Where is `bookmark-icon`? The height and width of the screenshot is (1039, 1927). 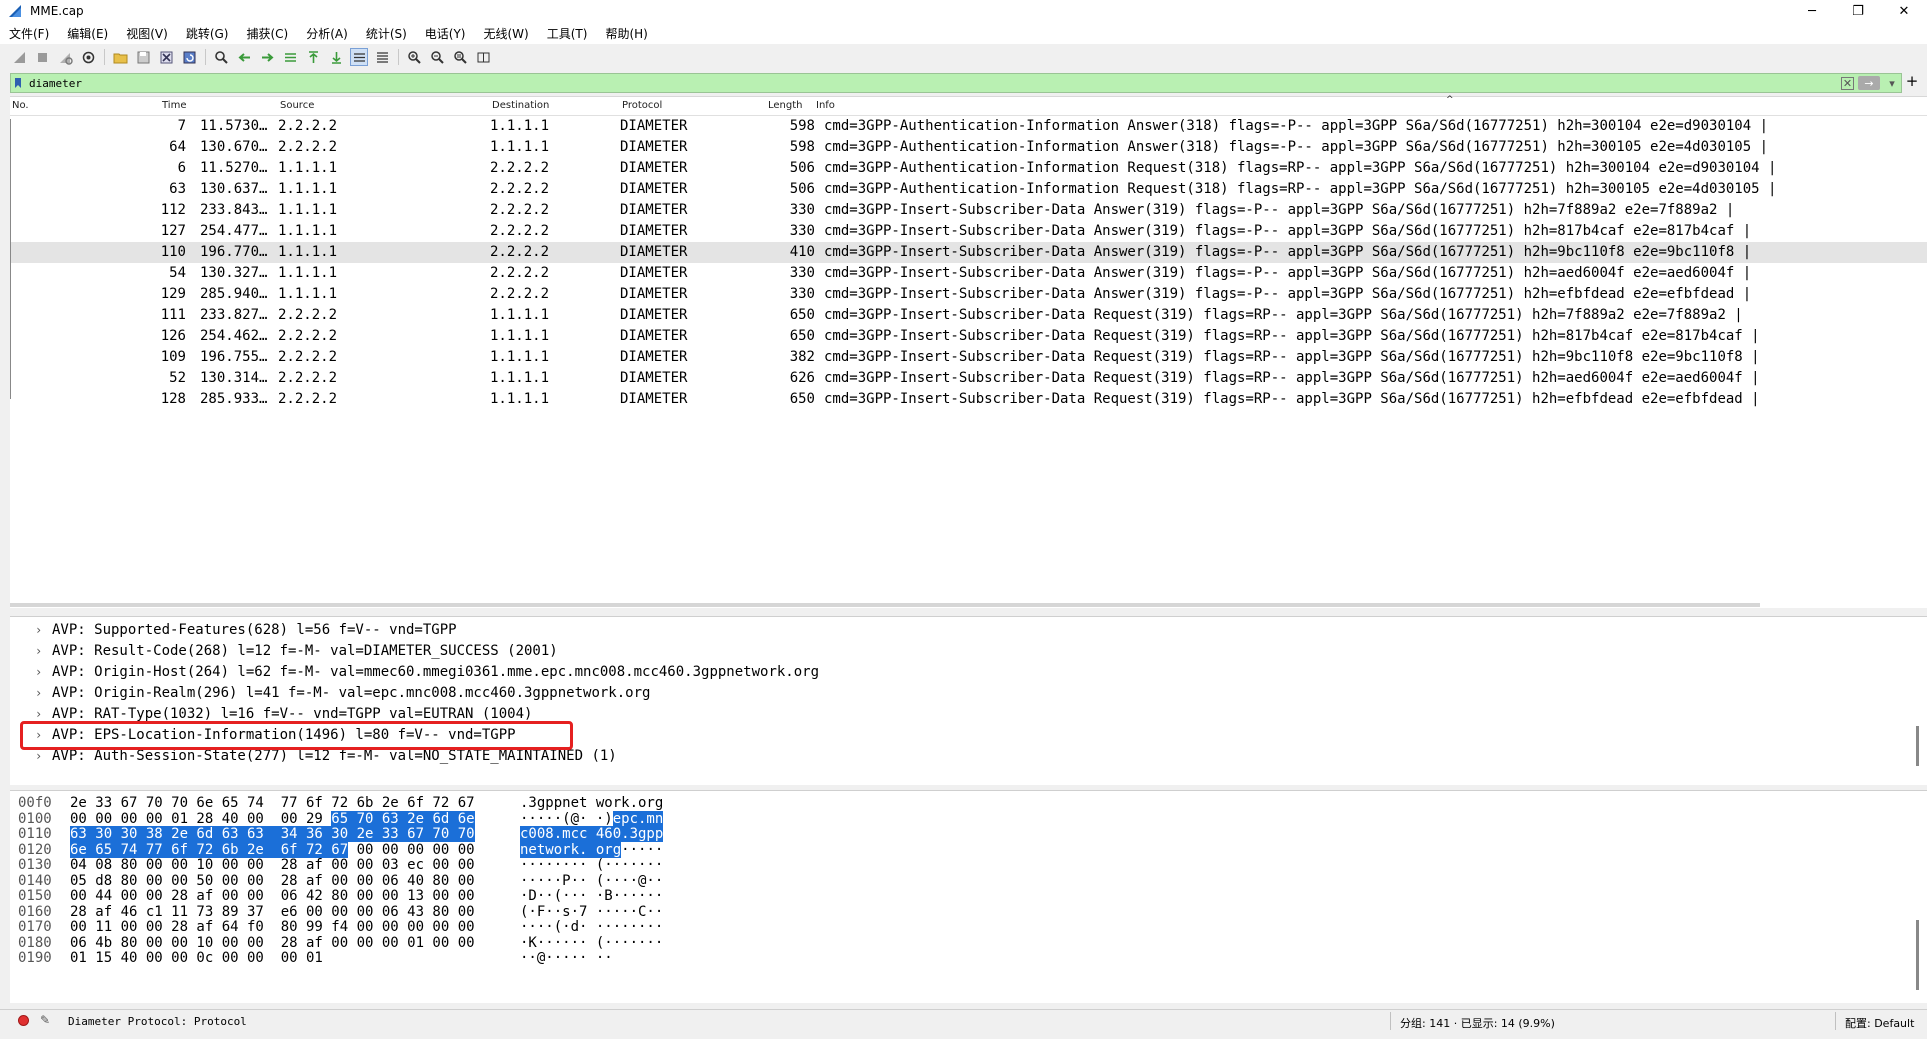
bookmark-icon is located at coordinates (18, 83).